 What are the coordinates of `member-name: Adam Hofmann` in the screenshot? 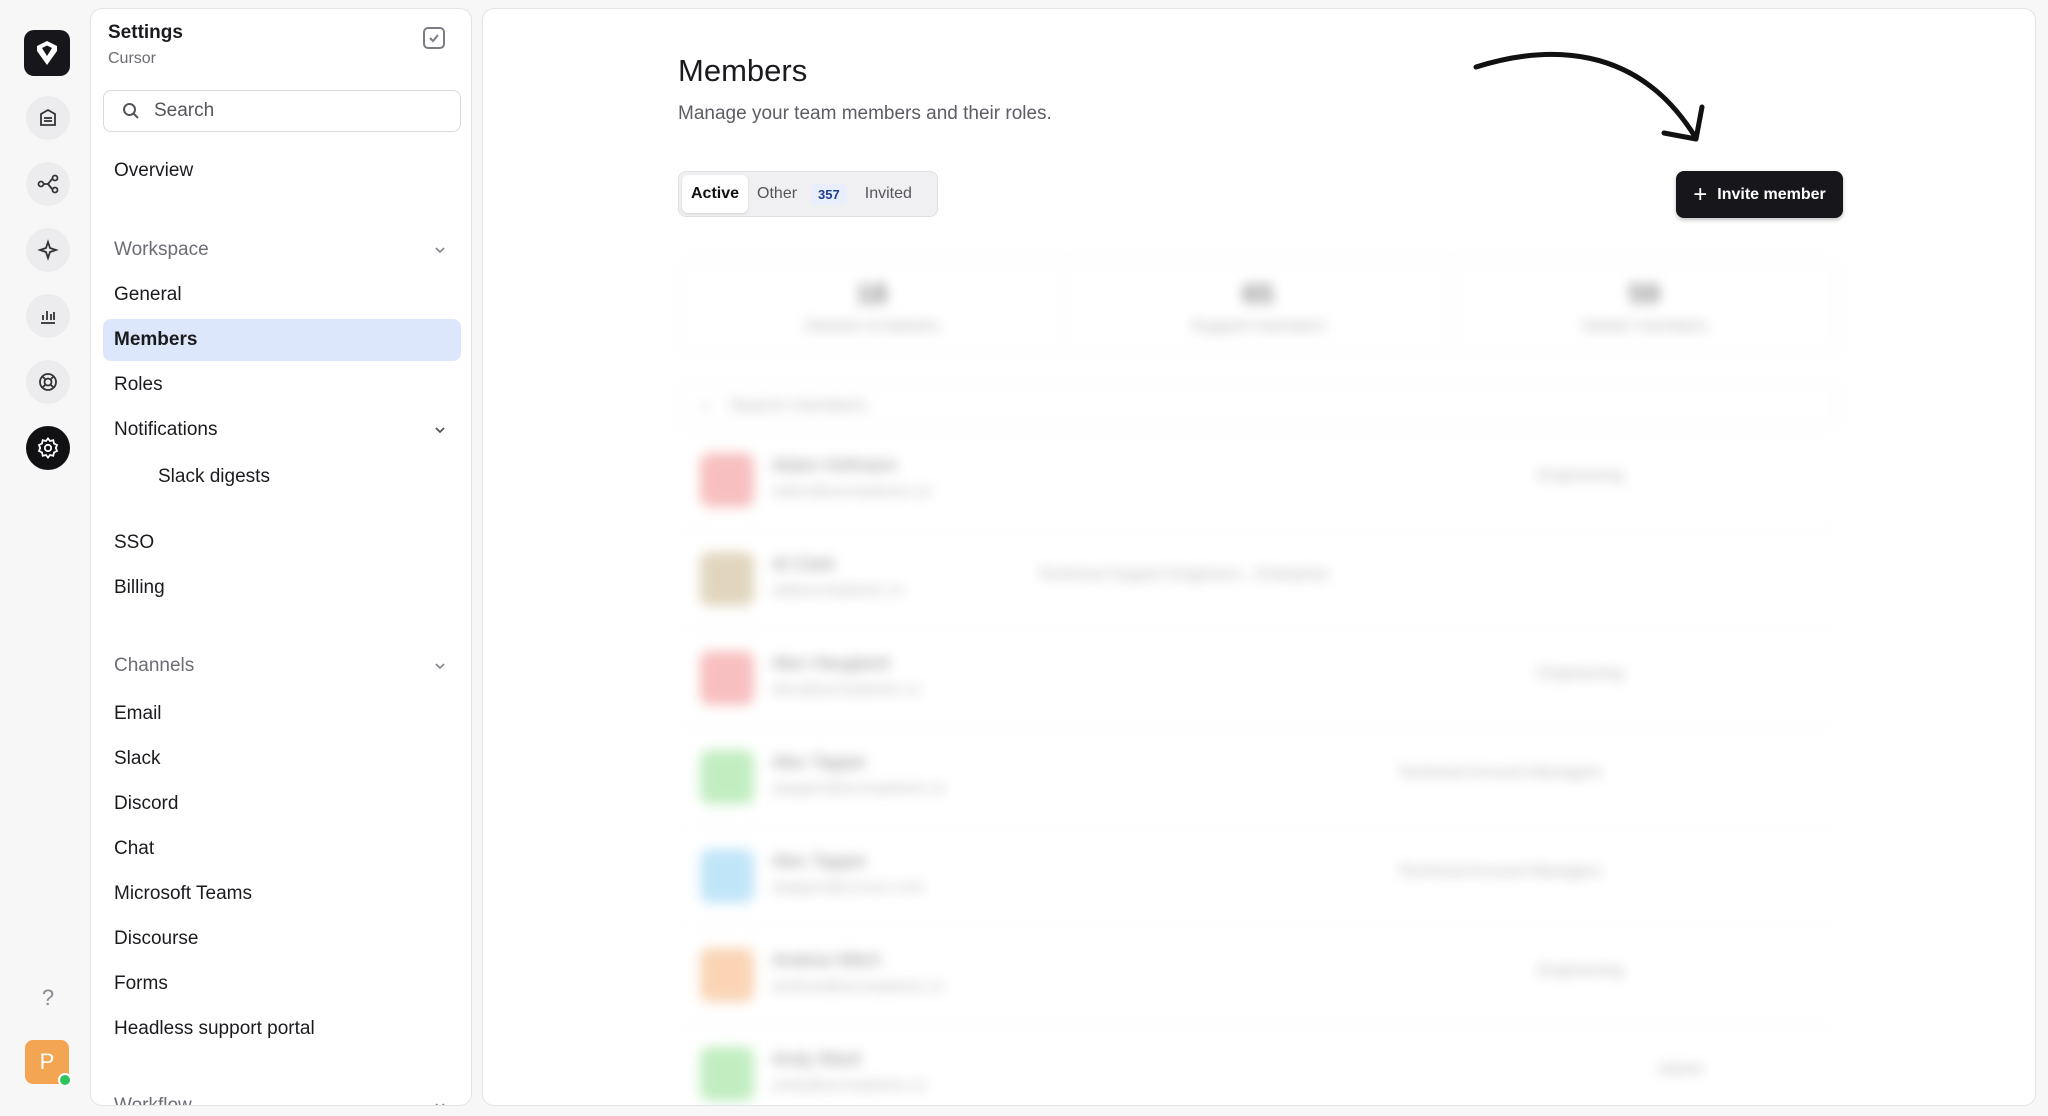 It's located at (835, 465).